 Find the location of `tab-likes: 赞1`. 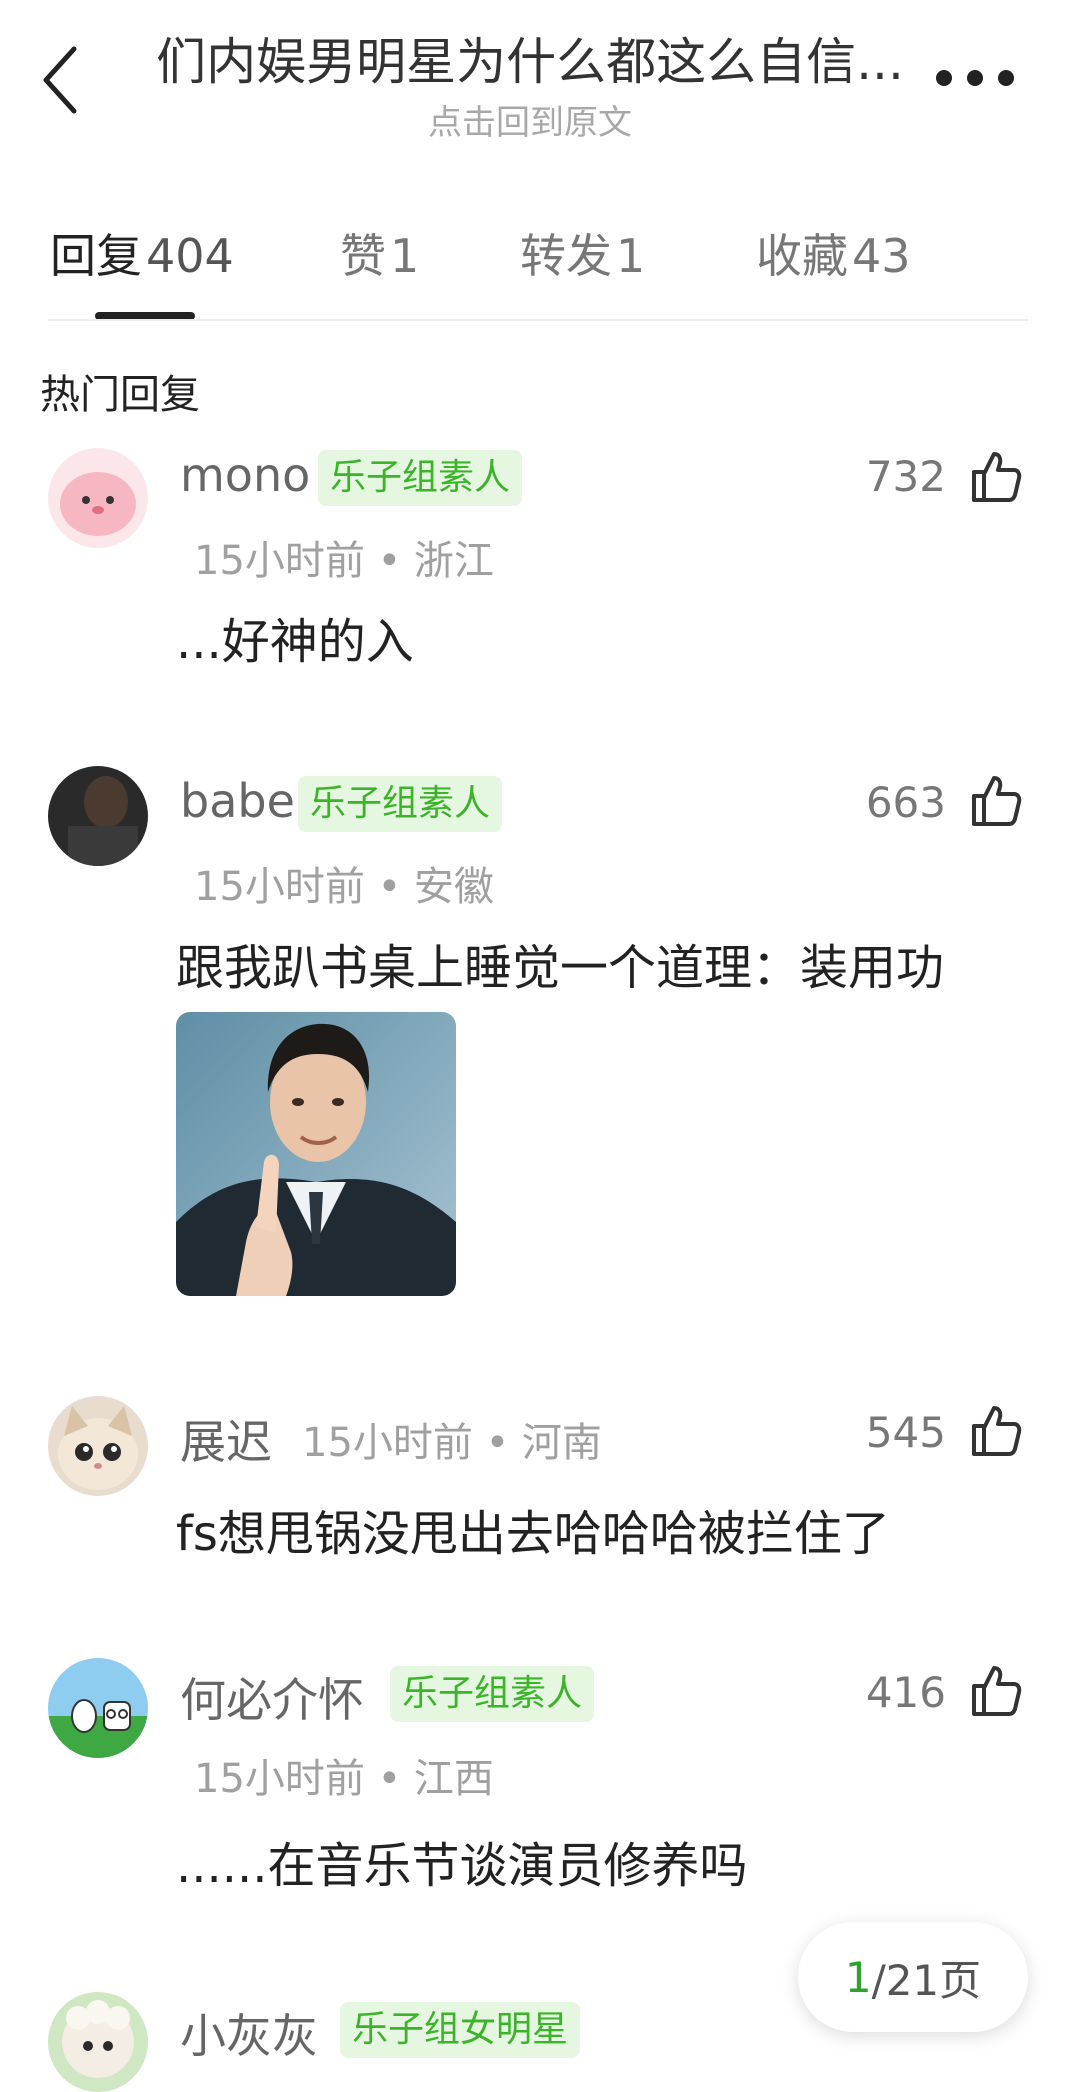

tab-likes: 赞1 is located at coordinates (379, 253).